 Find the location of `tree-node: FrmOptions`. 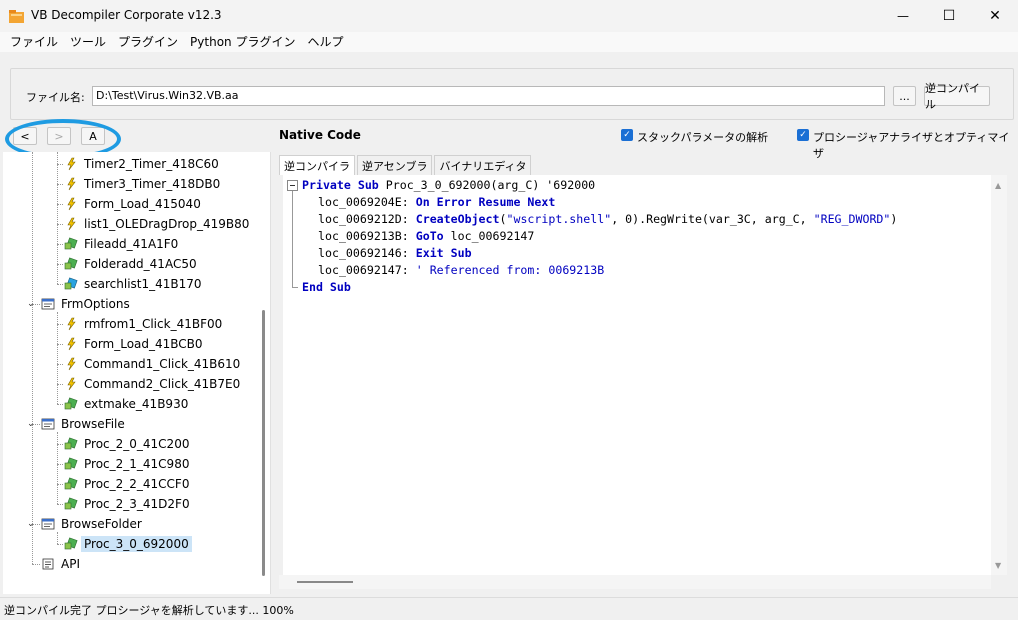

tree-node: FrmOptions is located at coordinates (87, 304).